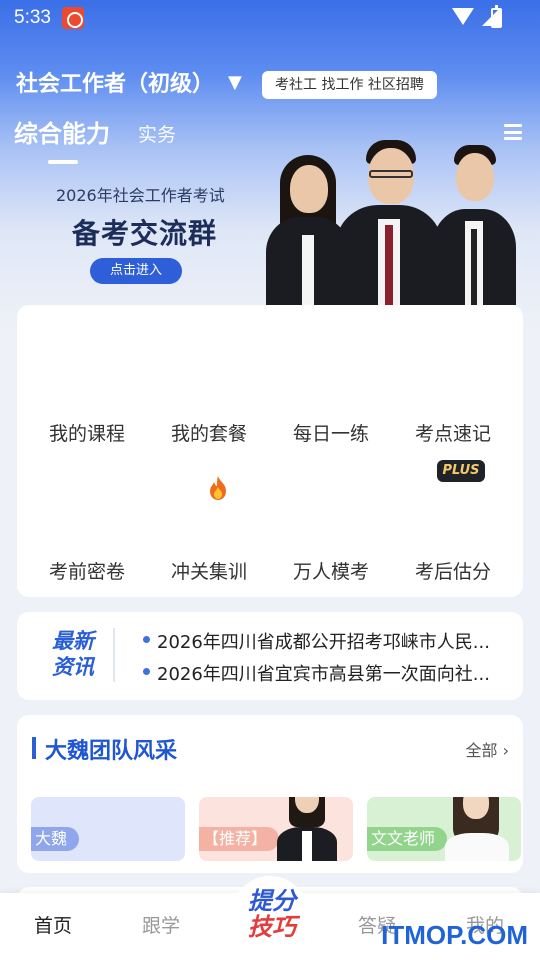  Describe the element at coordinates (481, 750) in the screenshot. I see `view-all-label: 全部` at that location.